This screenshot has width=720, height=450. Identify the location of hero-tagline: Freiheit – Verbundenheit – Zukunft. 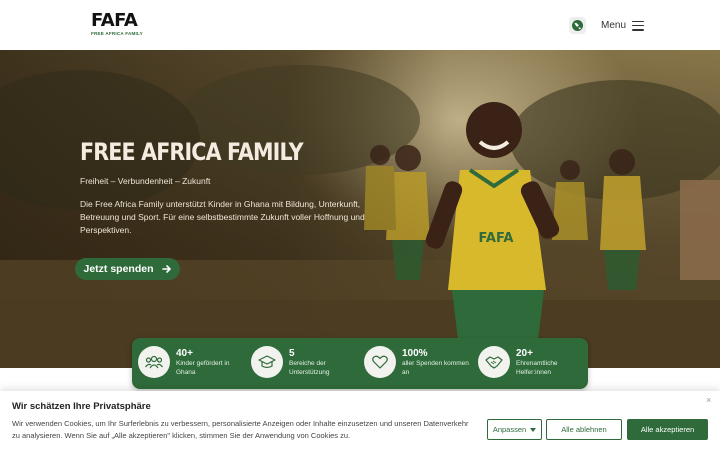
(145, 181).